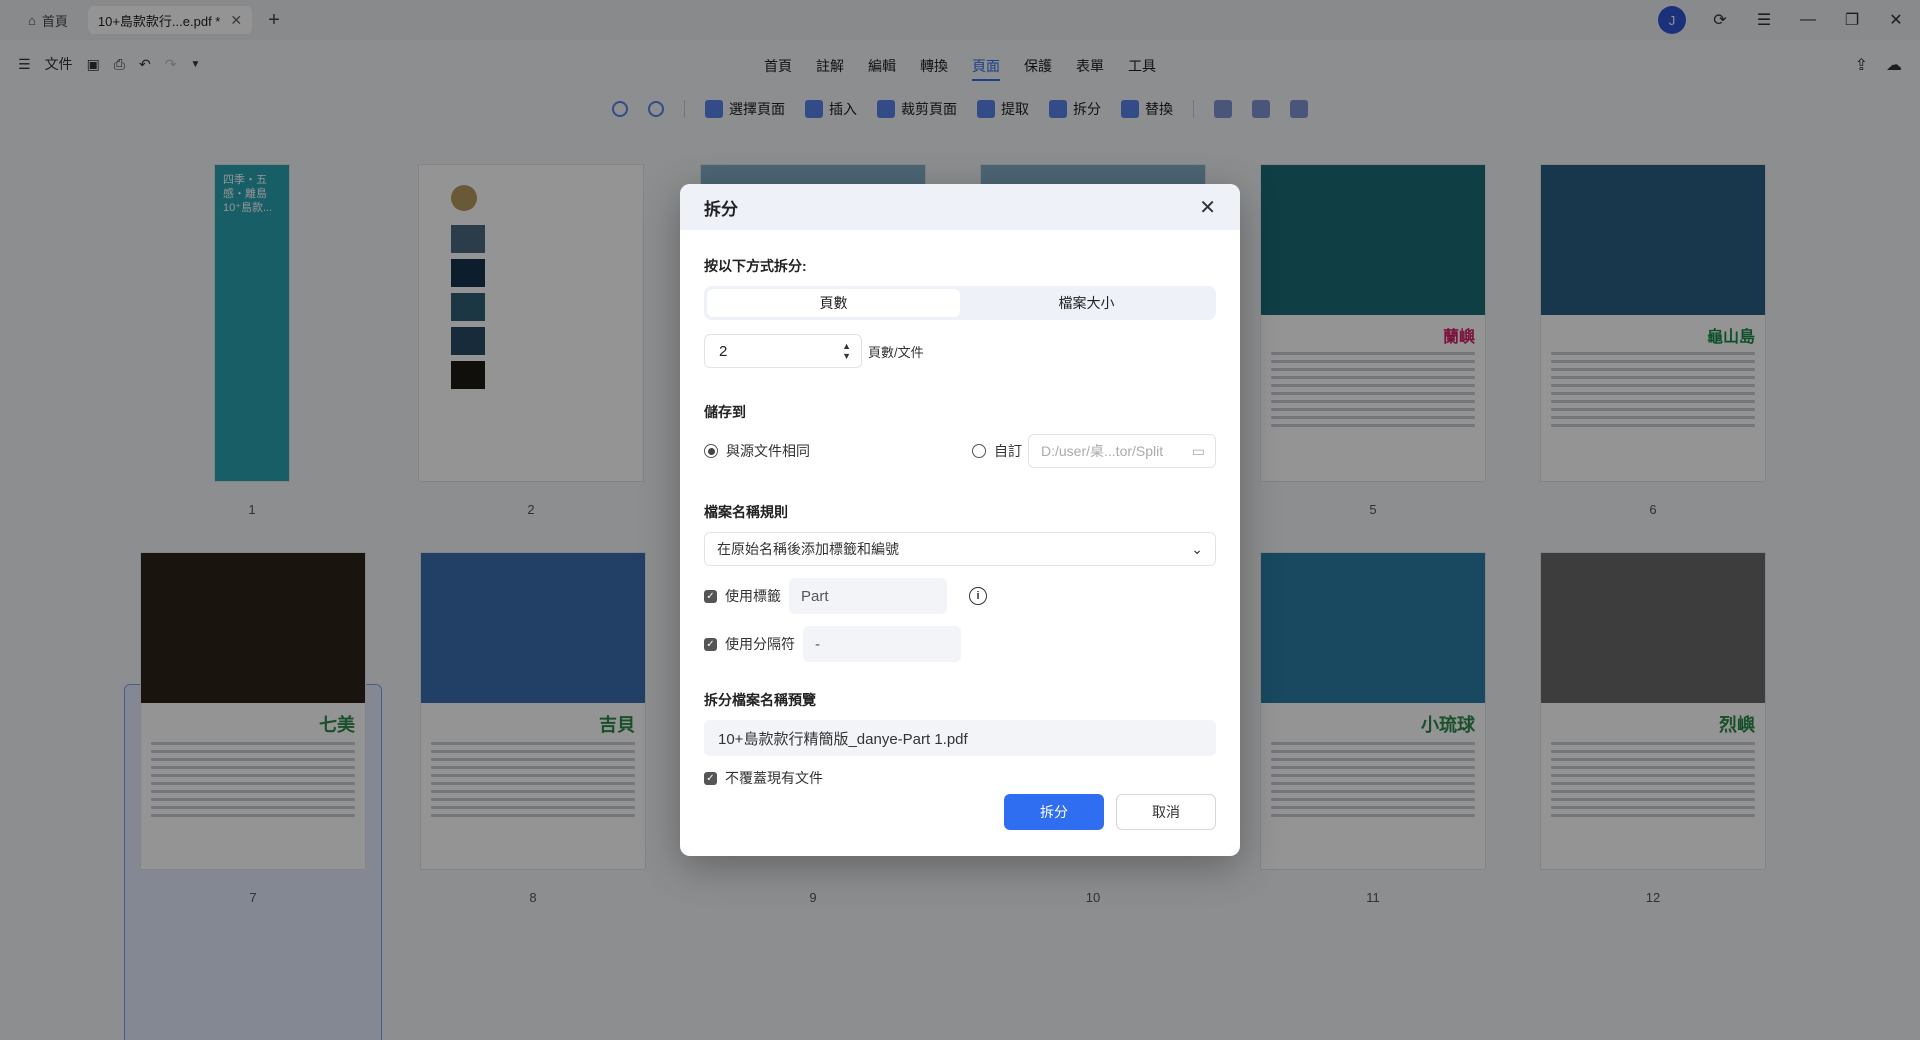 The image size is (1920, 1040). What do you see at coordinates (846, 351) in the screenshot?
I see `stepper-arrows-icon: ▲ ▼` at bounding box center [846, 351].